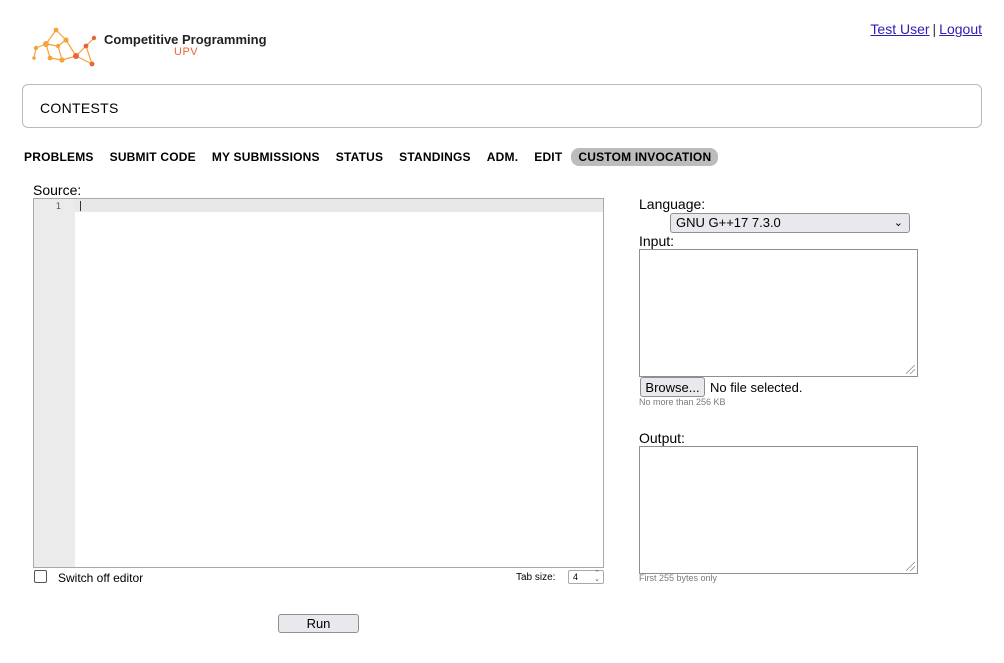  I want to click on input-label: Input:, so click(657, 241).